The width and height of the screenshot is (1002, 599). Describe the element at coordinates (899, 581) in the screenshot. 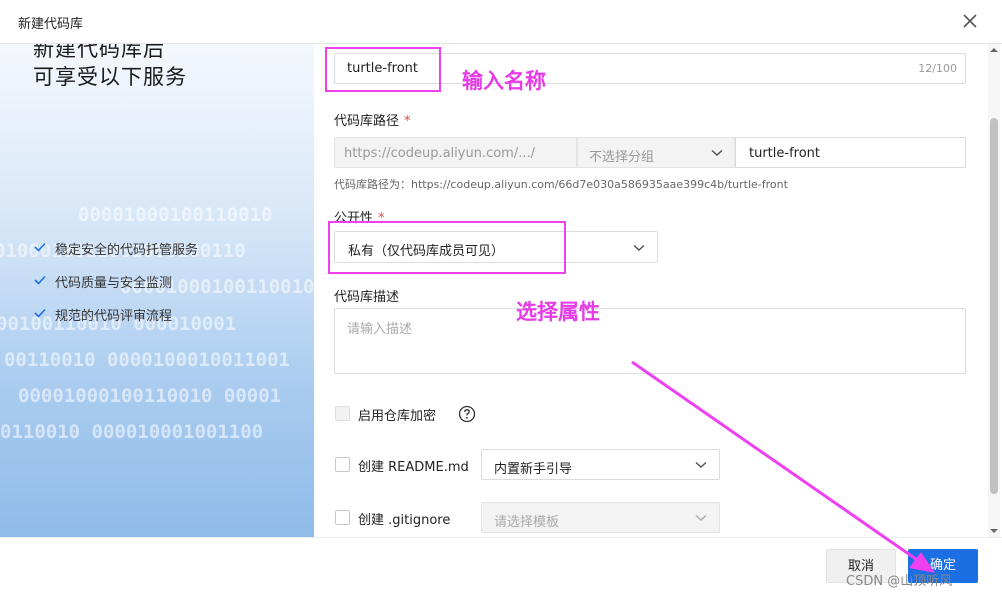

I see `watermark: CSDN @山顶听风` at that location.